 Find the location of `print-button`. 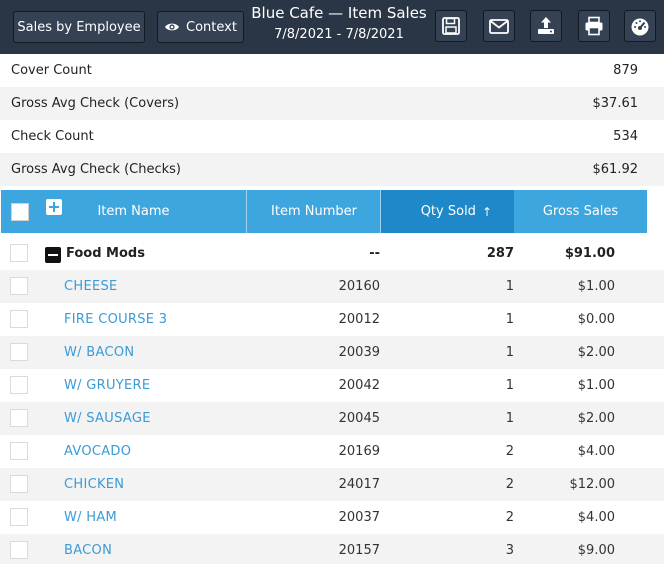

print-button is located at coordinates (594, 26).